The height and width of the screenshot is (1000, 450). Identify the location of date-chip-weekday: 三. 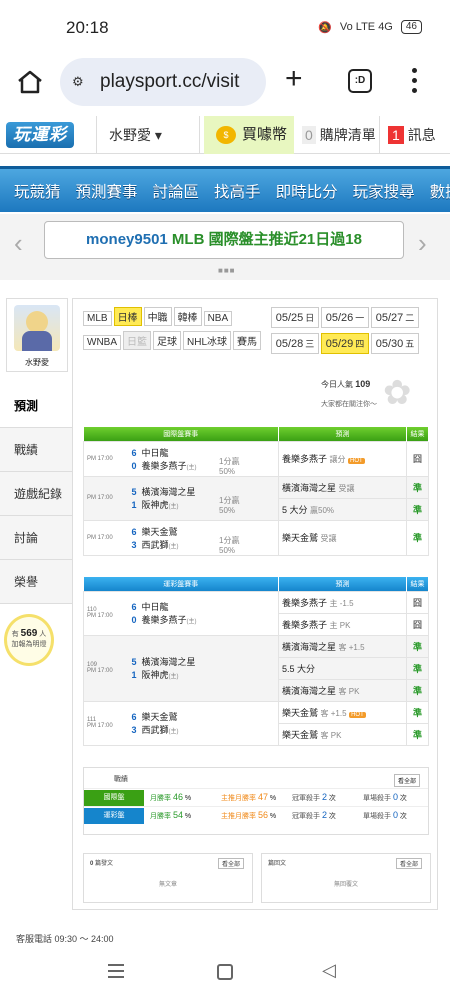
(310, 344).